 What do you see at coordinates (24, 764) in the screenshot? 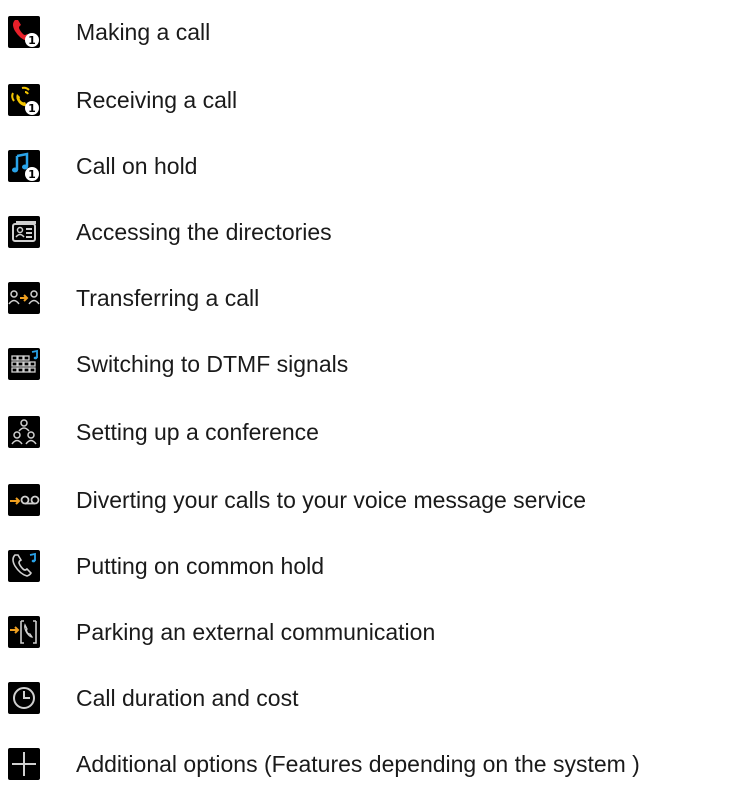
I see `plus-icon` at bounding box center [24, 764].